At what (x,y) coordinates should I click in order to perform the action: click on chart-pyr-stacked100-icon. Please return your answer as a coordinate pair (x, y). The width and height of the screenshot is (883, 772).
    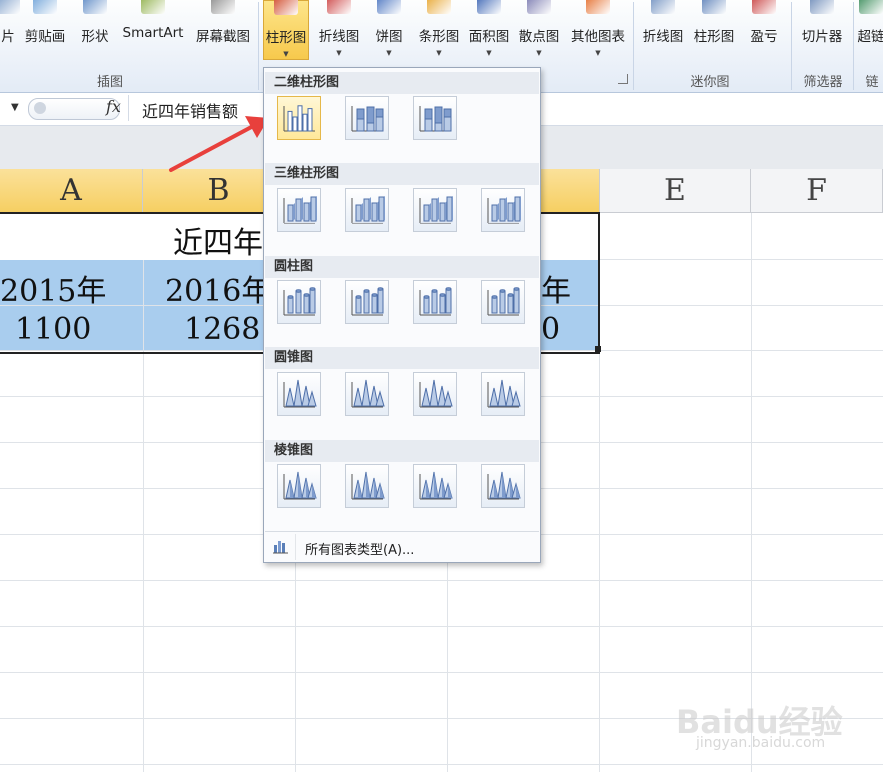
    Looking at the image, I should click on (436, 485).